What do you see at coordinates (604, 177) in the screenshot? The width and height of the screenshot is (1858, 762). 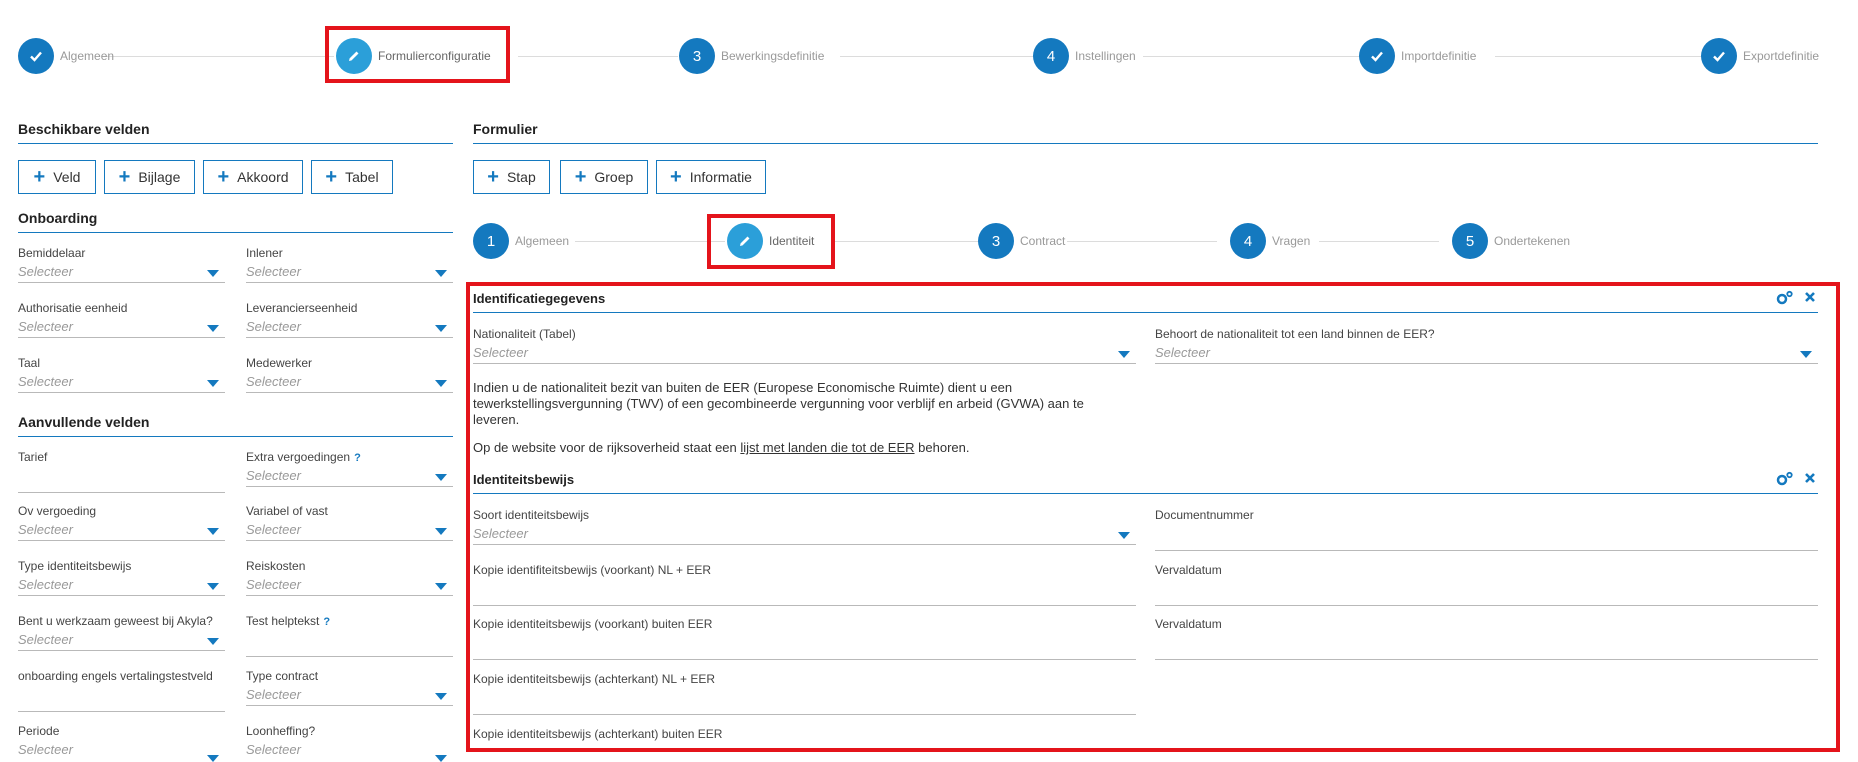 I see `add-groep-button: + Groep` at bounding box center [604, 177].